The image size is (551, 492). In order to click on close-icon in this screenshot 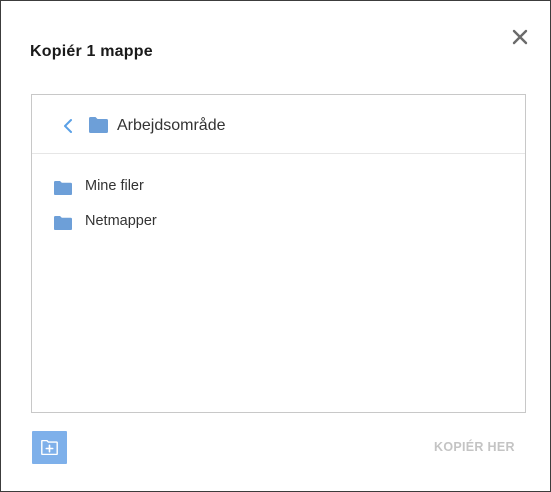, I will do `click(520, 37)`.